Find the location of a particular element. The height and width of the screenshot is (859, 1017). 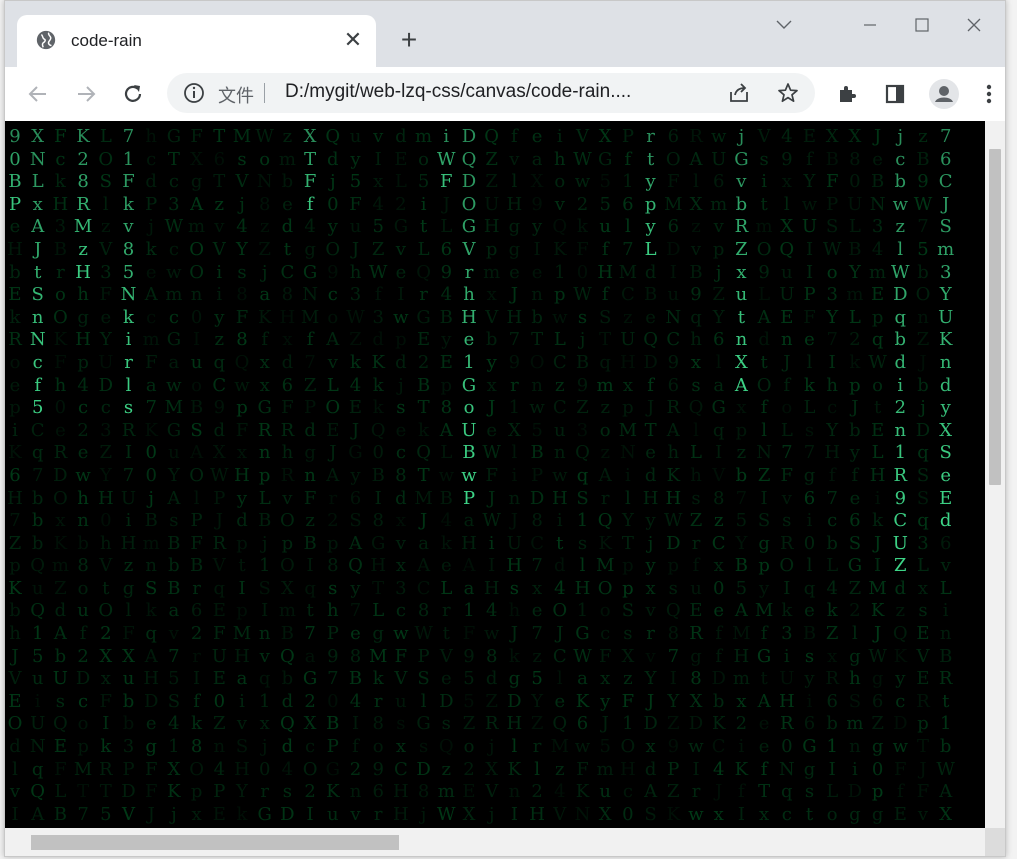

new-tab-button: + is located at coordinates (409, 40).